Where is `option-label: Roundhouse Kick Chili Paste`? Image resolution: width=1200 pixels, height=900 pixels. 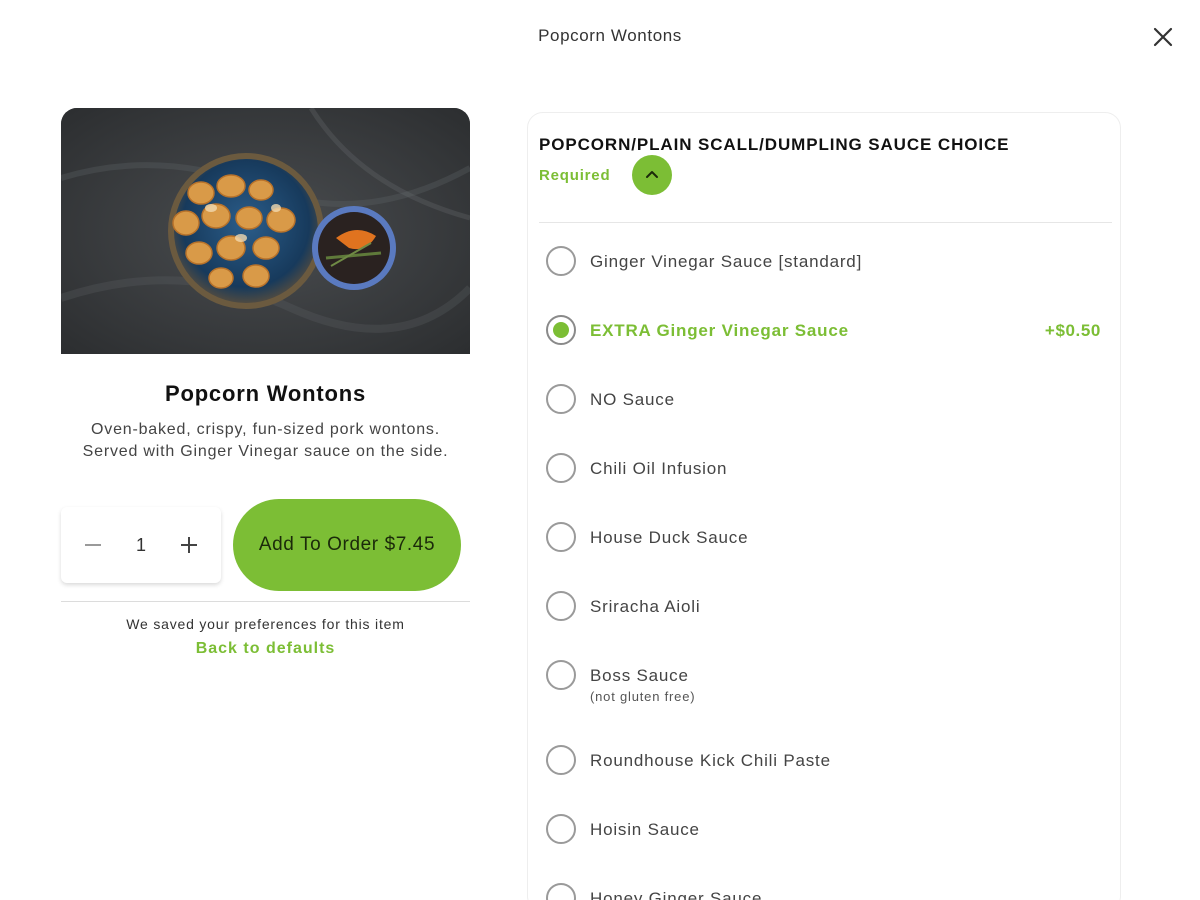
option-label: Roundhouse Kick Chili Paste is located at coordinates (710, 760).